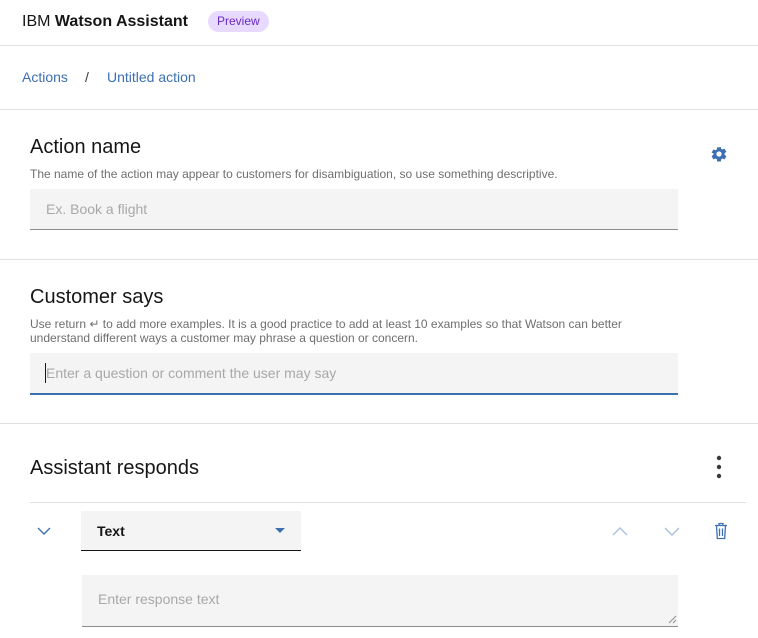 This screenshot has height=638, width=758. What do you see at coordinates (45, 373) in the screenshot?
I see `text-cursor` at bounding box center [45, 373].